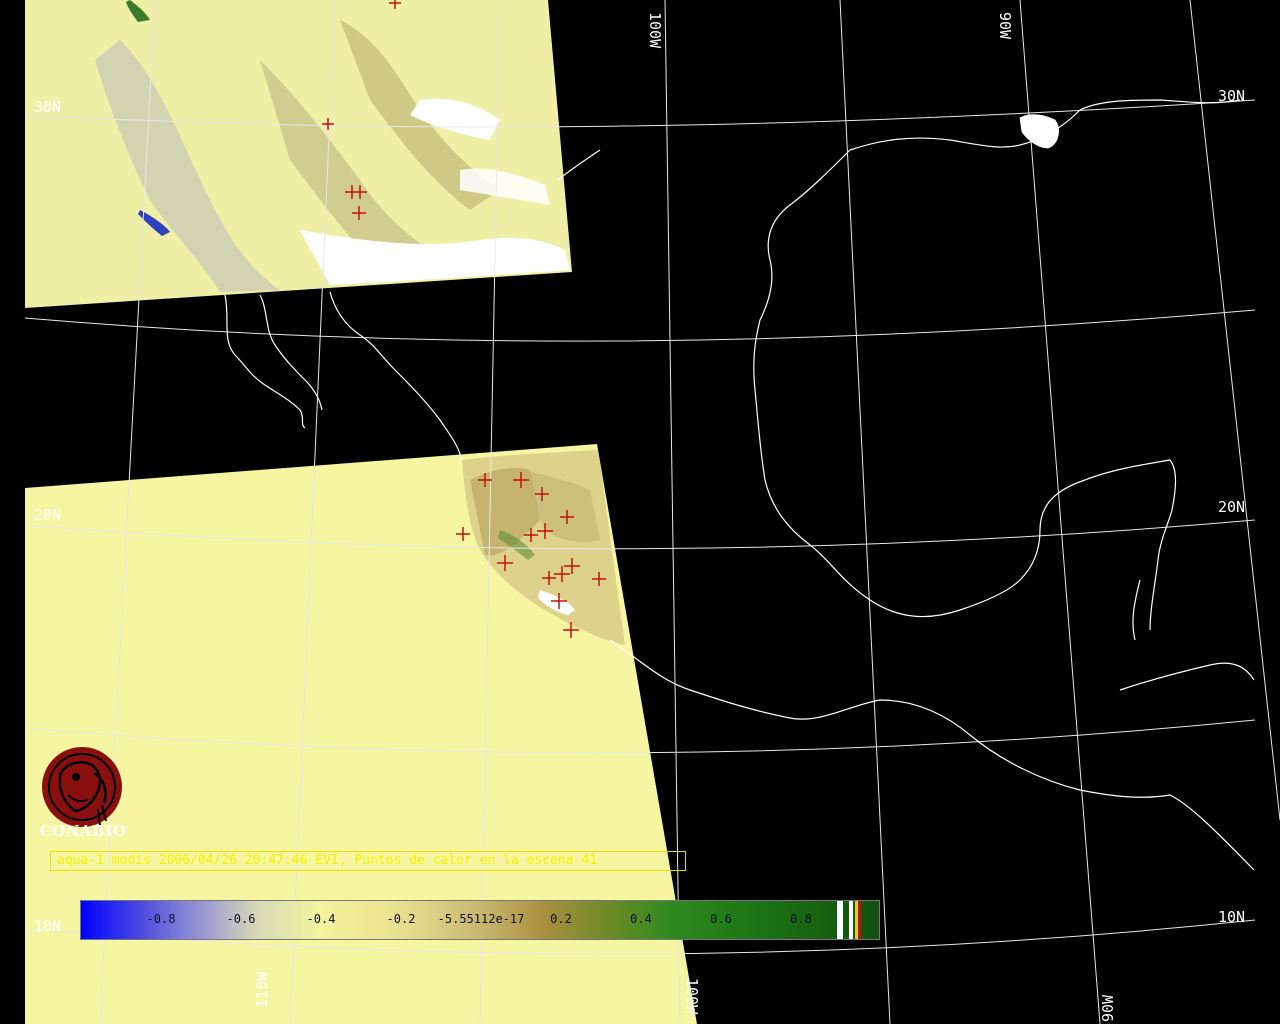  I want to click on colorbar-tick: -0.2, so click(401, 919).